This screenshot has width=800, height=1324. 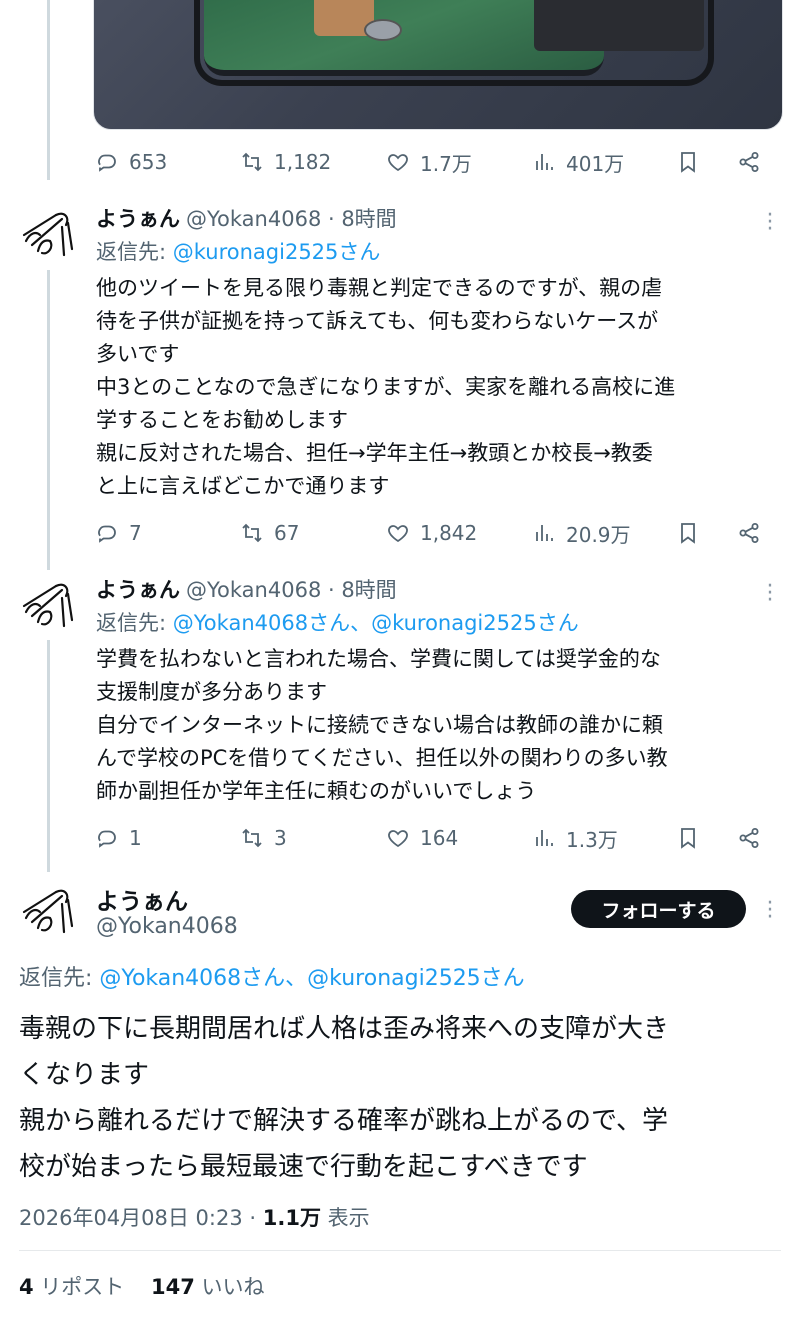 I want to click on reply-to: 返信先: @kuronagi2525さん, so click(x=238, y=251).